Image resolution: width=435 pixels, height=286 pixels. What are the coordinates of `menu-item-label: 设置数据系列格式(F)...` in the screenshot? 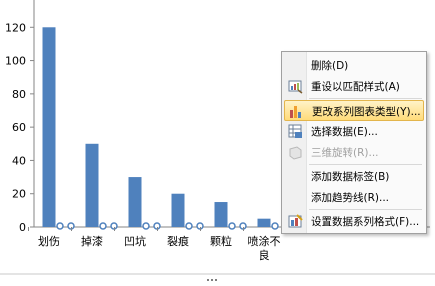 It's located at (365, 222).